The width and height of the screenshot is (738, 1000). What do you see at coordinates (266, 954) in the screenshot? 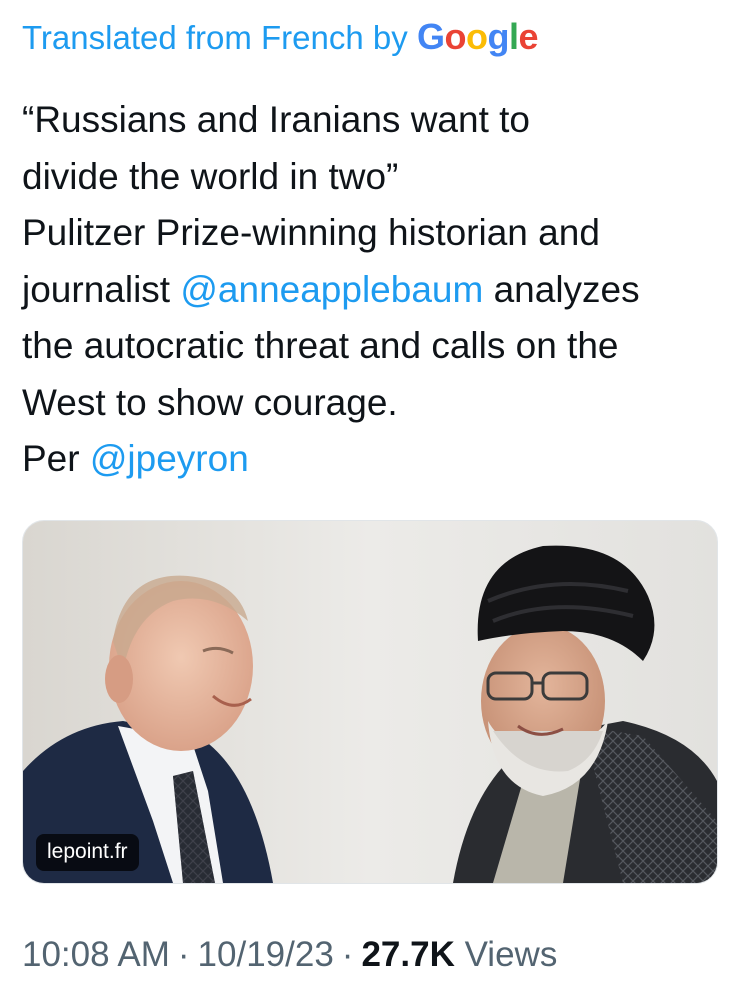
I see `tweet-date: 10/19/23` at bounding box center [266, 954].